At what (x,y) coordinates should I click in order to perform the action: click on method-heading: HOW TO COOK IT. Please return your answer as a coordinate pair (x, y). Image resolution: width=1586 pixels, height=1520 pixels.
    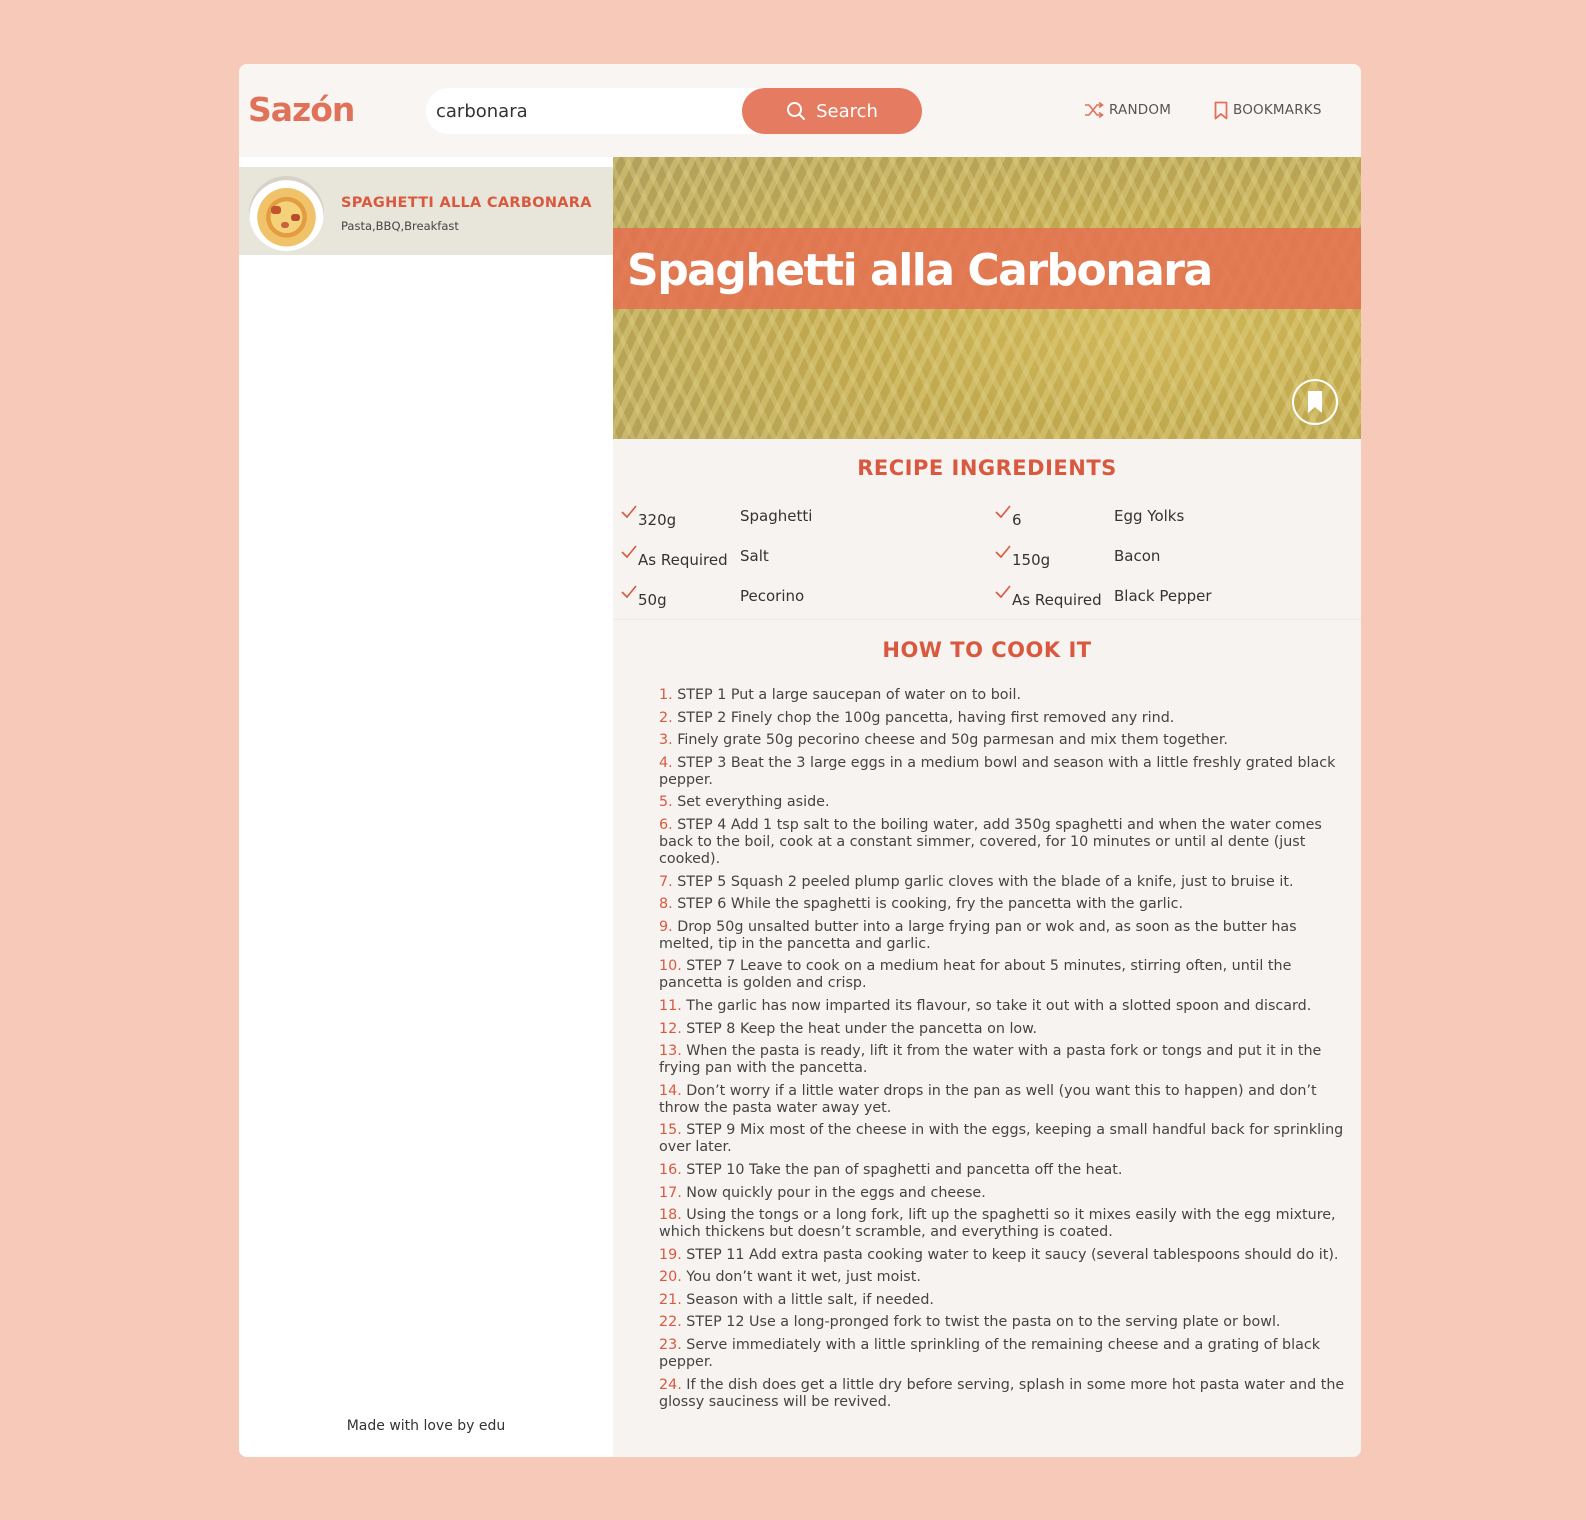
    Looking at the image, I should click on (987, 650).